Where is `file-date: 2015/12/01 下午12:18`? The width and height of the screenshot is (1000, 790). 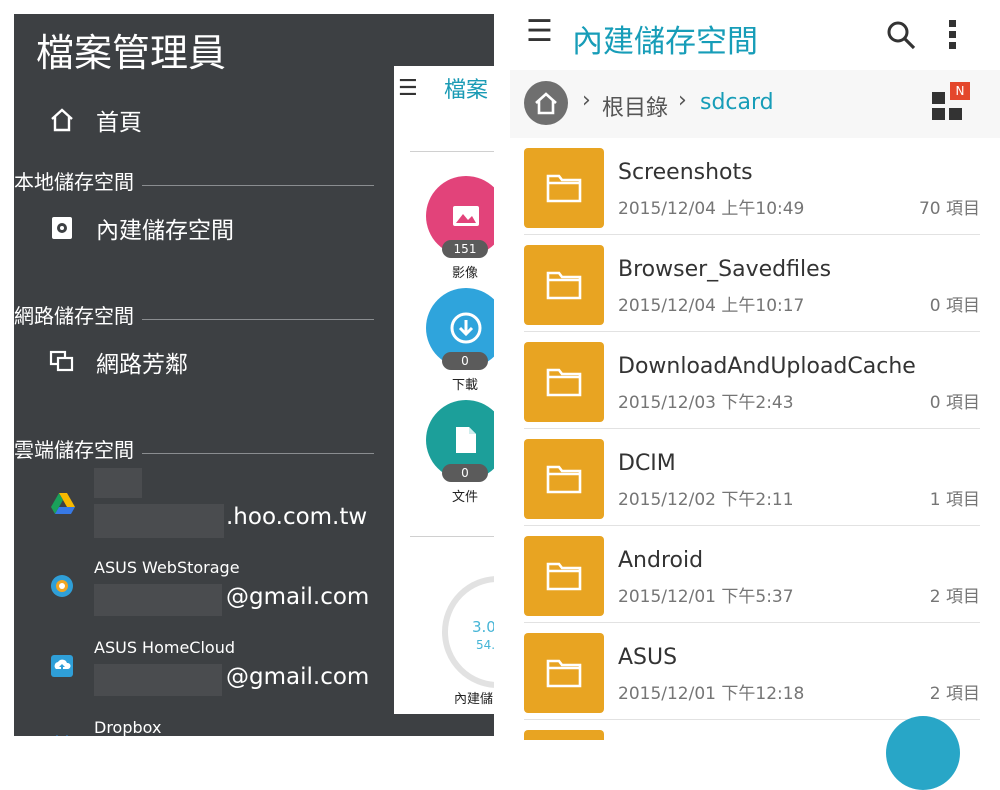
file-date: 2015/12/01 下午12:18 is located at coordinates (711, 694).